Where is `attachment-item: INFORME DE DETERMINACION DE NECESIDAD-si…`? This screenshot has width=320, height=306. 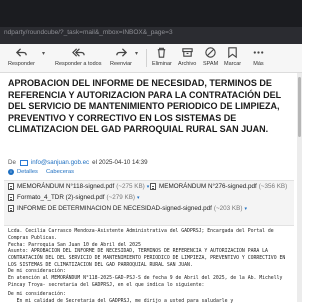
attachment-item: INFORME DE DETERMINACION DE NECESIDAD-si… is located at coordinates (127, 208).